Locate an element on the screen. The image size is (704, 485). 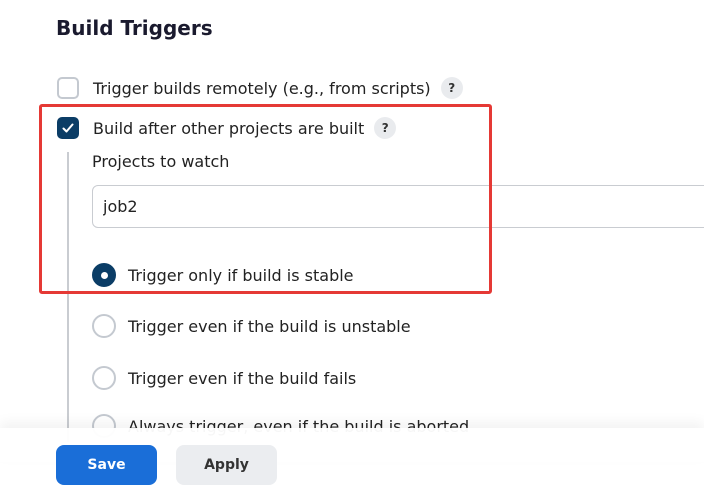
radio-option-stable: Trigger only if build is stable is located at coordinates (223, 275).